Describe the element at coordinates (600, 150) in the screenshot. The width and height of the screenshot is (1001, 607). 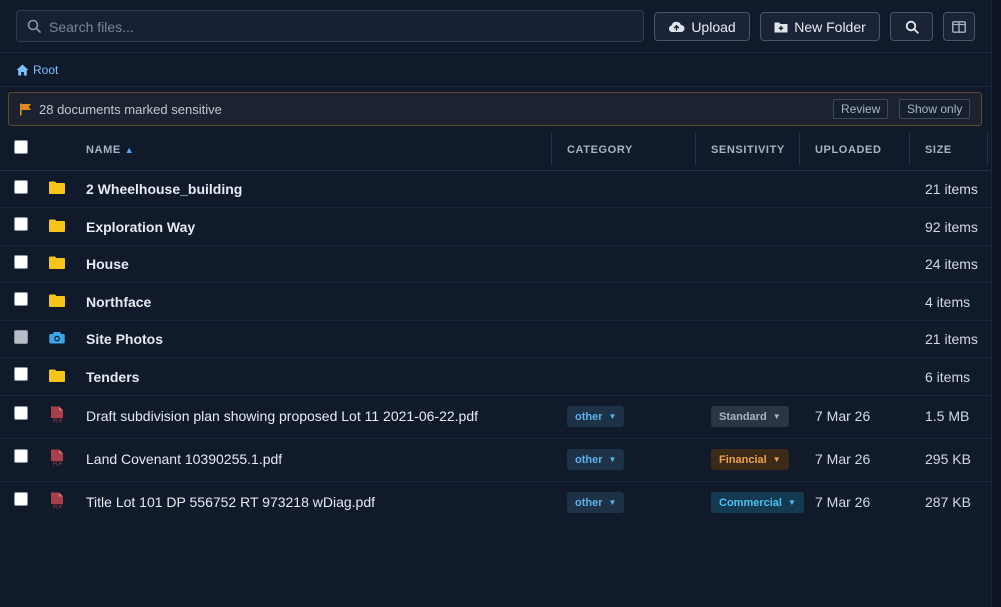
I see `column-header-category: CATEGORY` at that location.